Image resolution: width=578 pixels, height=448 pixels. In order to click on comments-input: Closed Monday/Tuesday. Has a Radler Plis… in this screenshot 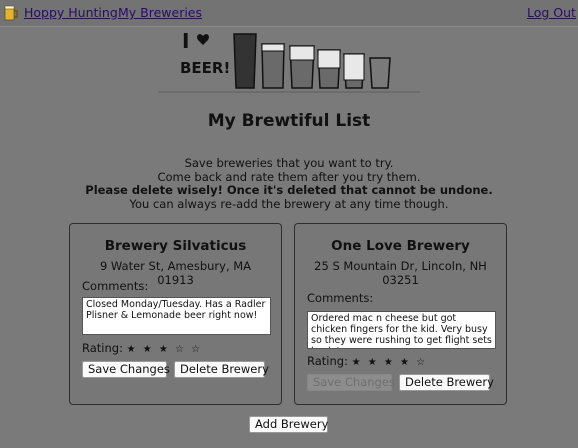, I will do `click(176, 316)`.